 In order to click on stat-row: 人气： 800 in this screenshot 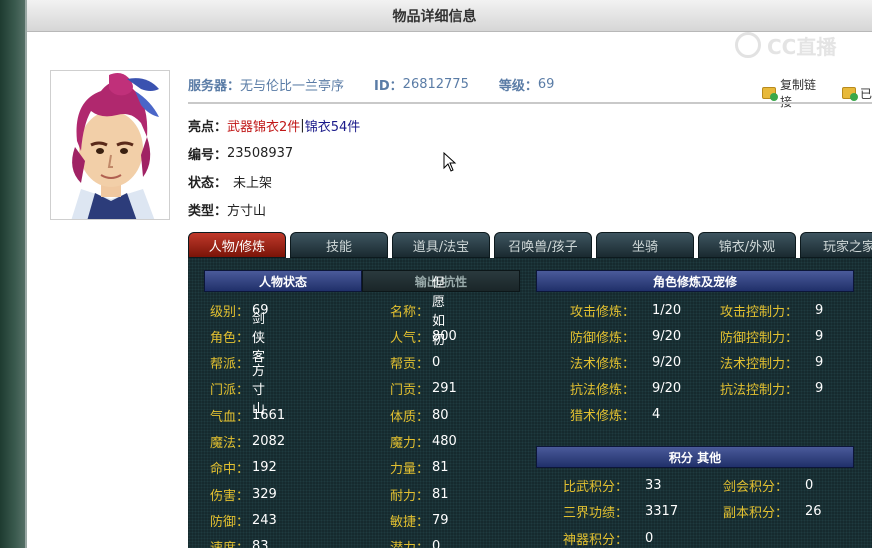, I will do `click(423, 336)`.